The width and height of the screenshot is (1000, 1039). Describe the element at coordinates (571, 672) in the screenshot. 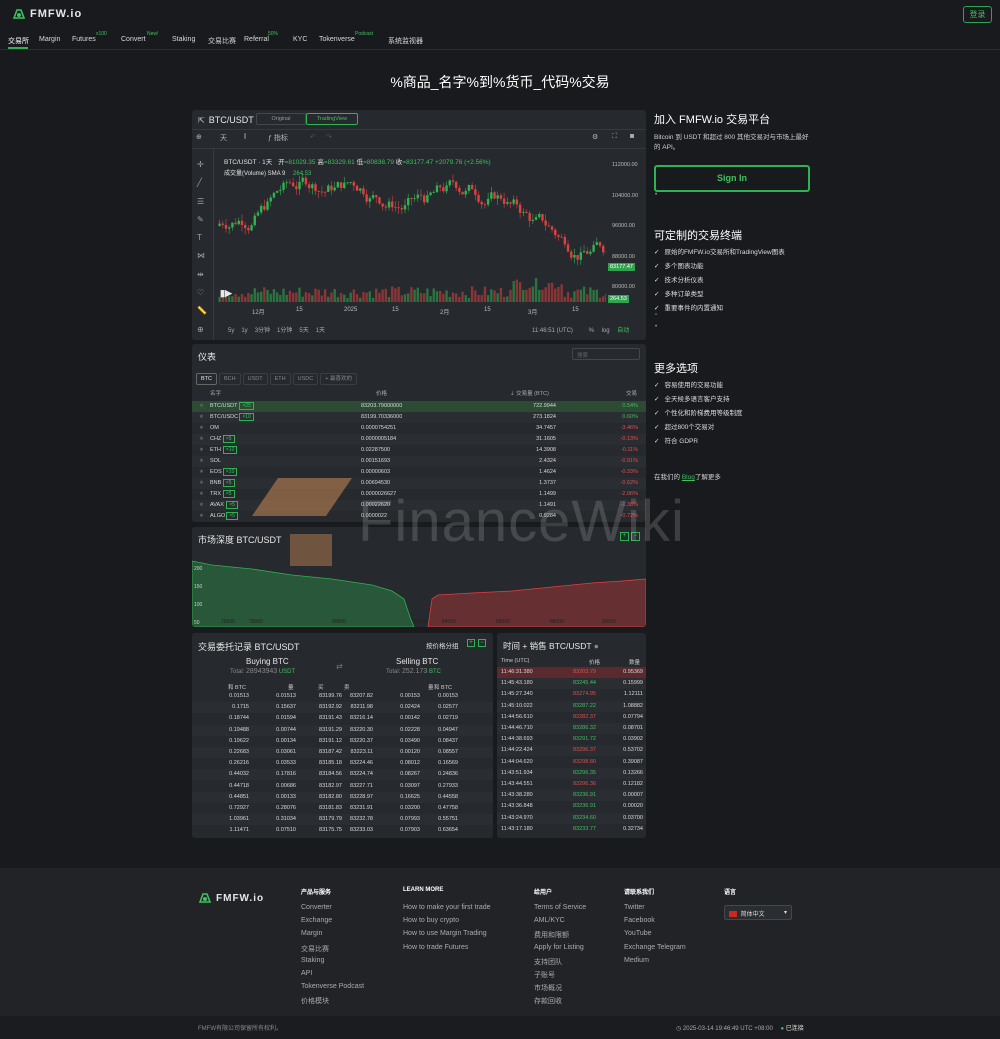

I see `trade-row: 11:46:31.380 83203.79 0.95369` at that location.